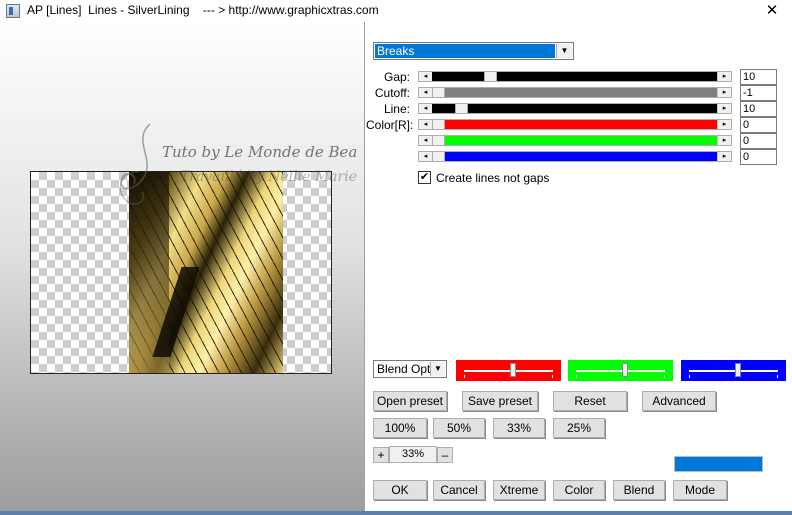 The image size is (792, 515). Describe the element at coordinates (396, 77) in the screenshot. I see `control-label: Gap:` at that location.